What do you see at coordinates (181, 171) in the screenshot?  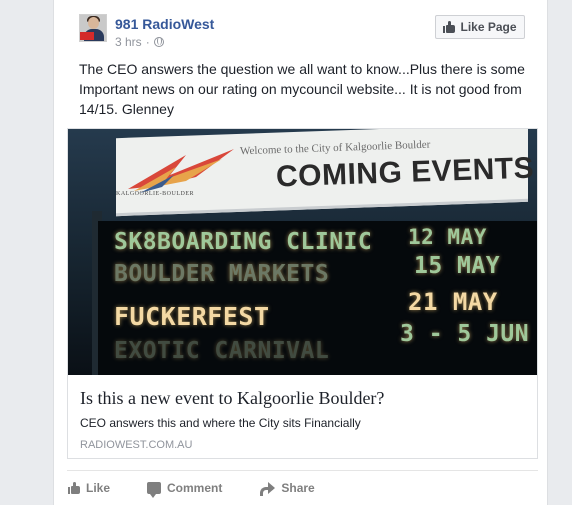 I see `city-logo-icon` at bounding box center [181, 171].